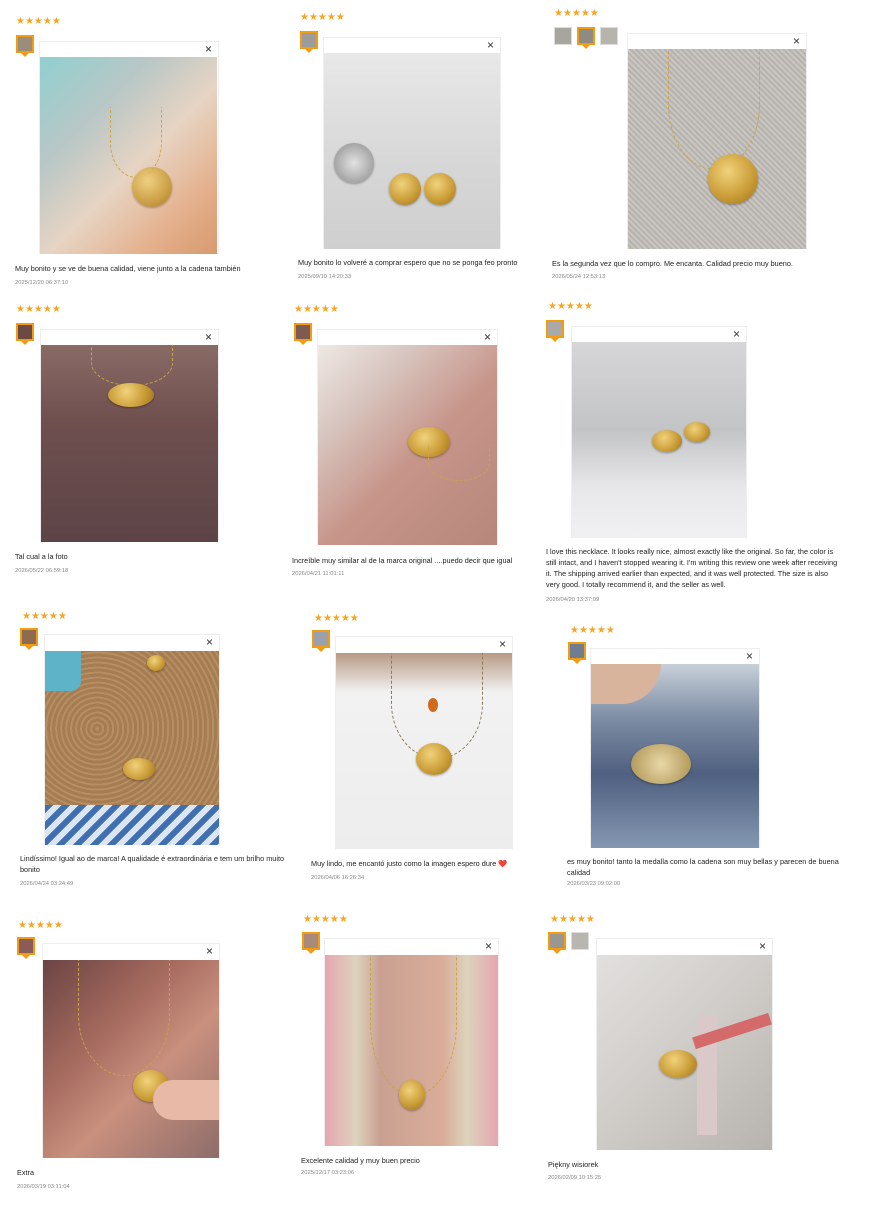 The image size is (882, 1223). I want to click on review-card: ★★★★★ × Extra 2026/03/19 03:11:04, so click(142, 1065).